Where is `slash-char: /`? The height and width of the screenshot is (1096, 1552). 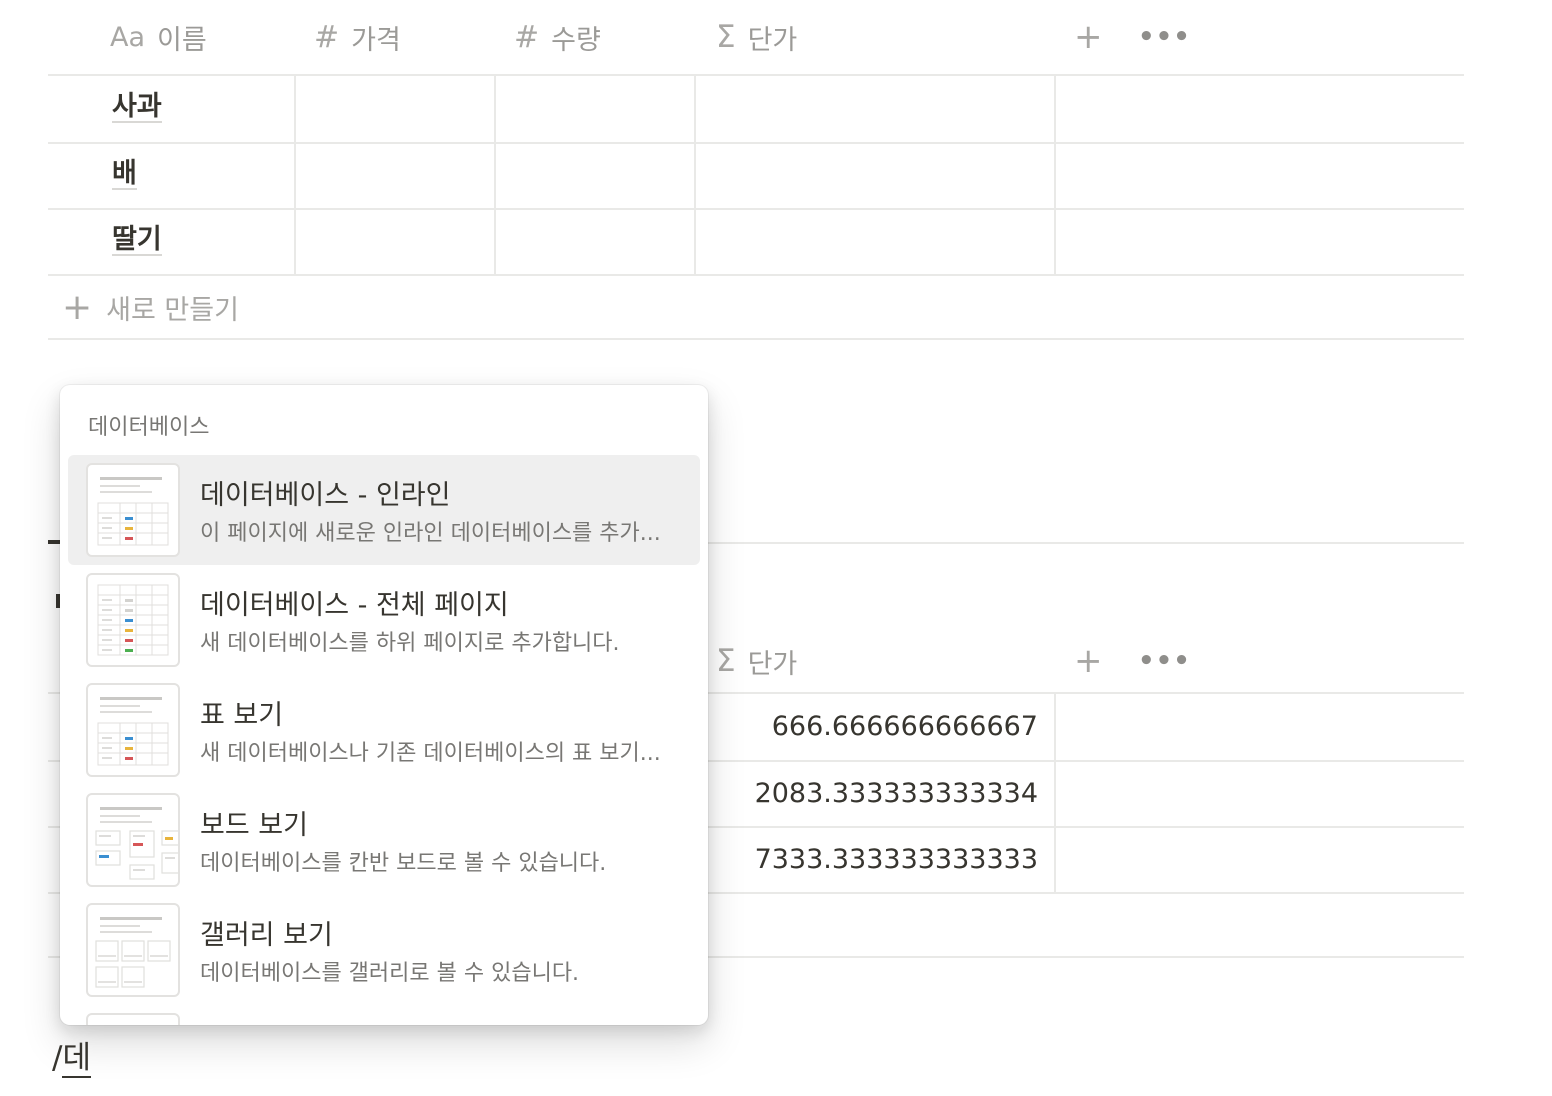
slash-char: / is located at coordinates (57, 1058).